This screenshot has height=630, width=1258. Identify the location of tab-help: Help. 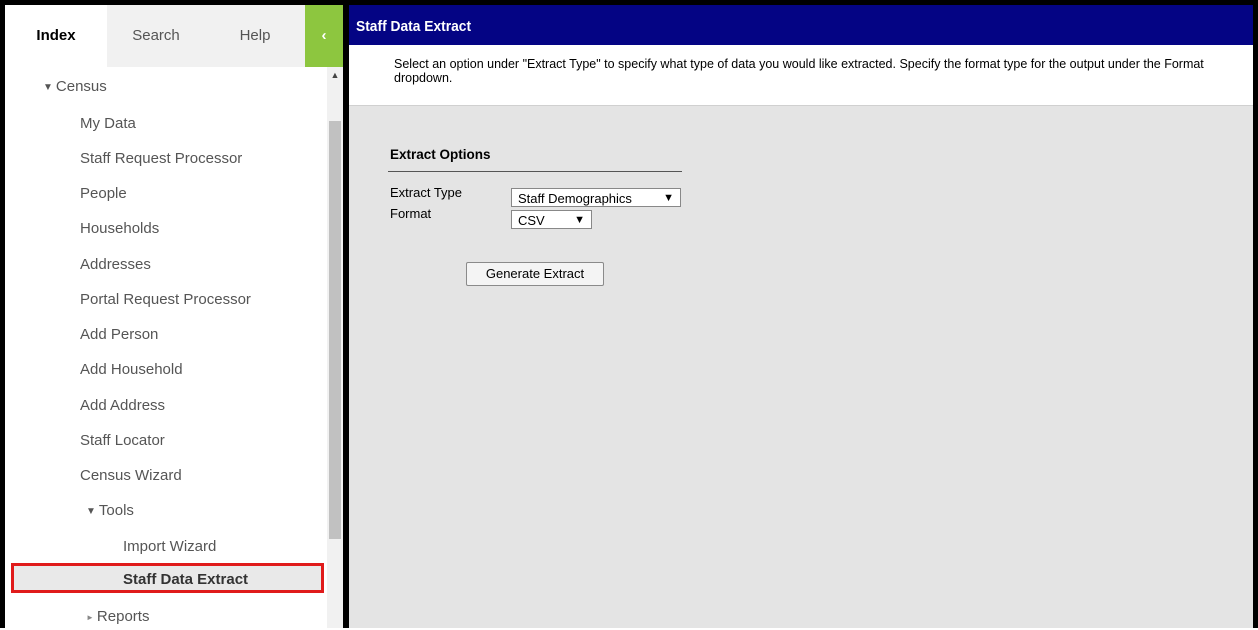
(255, 36).